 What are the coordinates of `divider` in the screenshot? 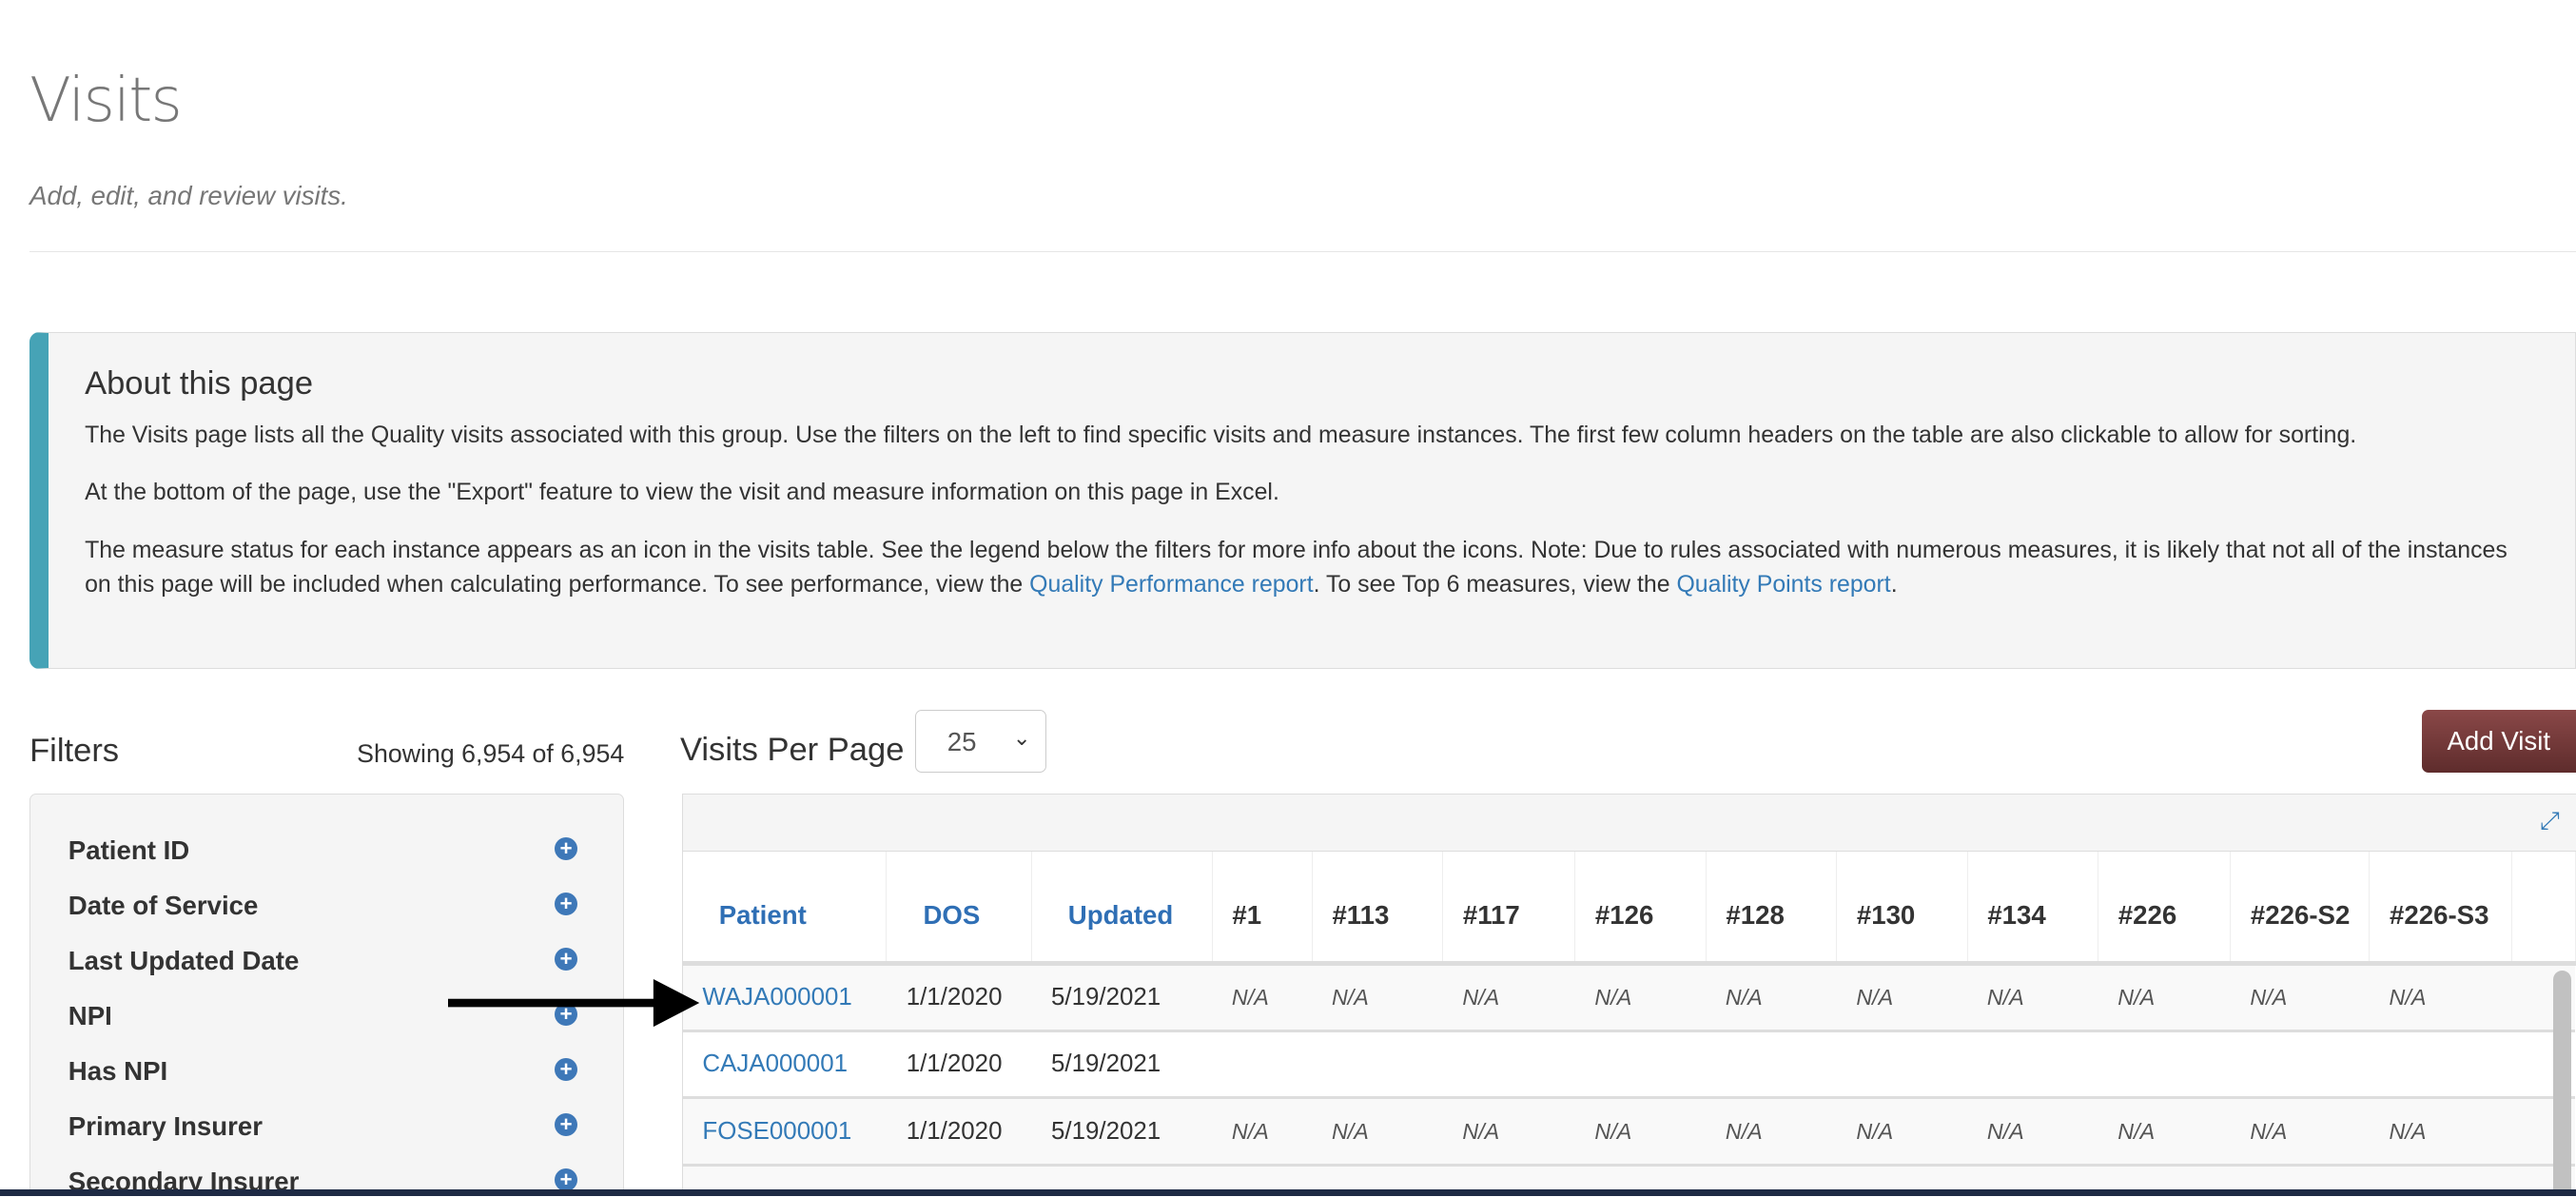 It's located at (1303, 251).